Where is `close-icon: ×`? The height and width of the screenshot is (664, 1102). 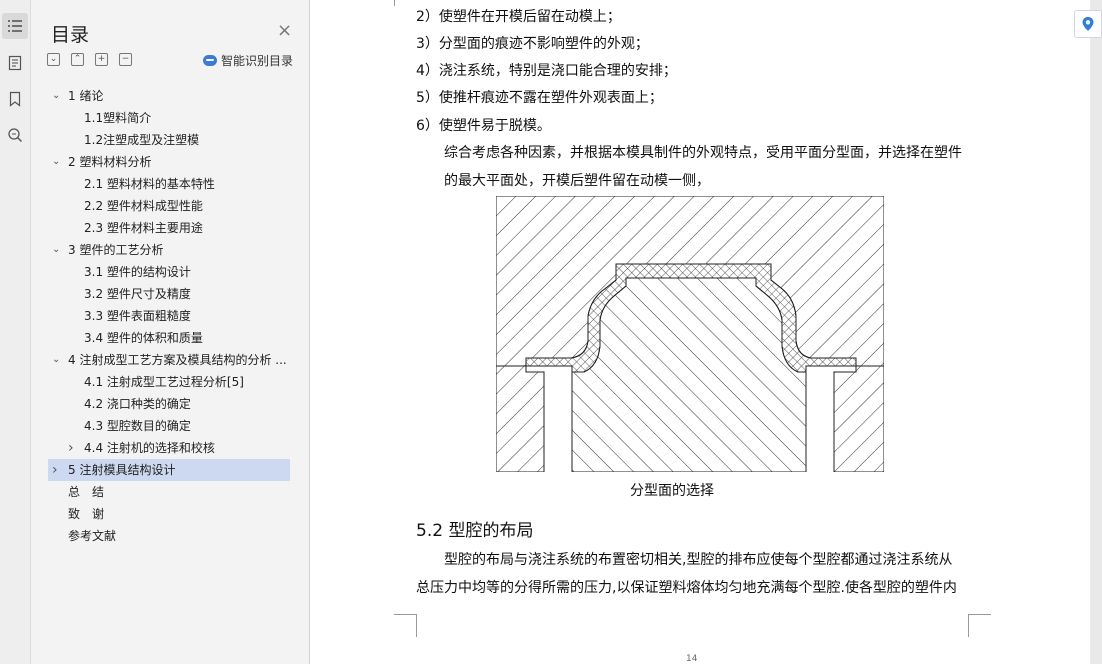
close-icon: × is located at coordinates (284, 31).